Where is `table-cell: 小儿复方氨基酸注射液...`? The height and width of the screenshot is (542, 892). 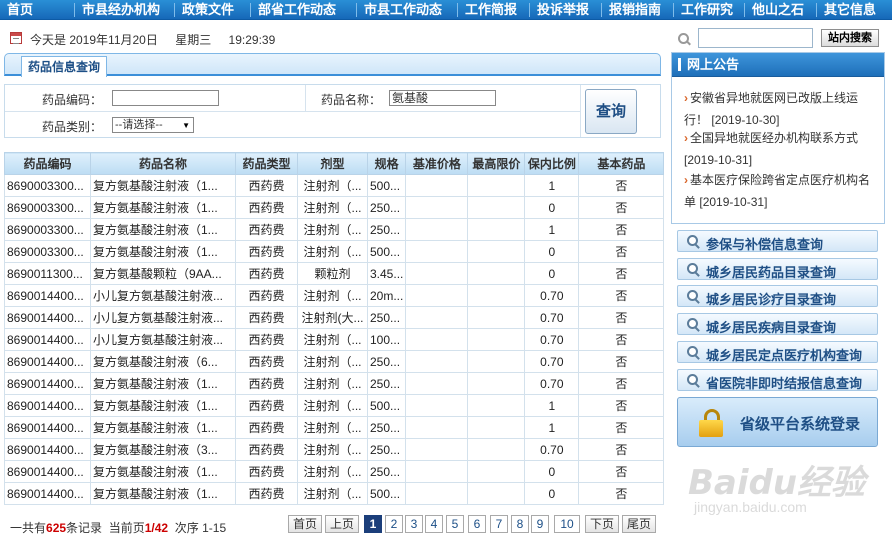 table-cell: 小儿复方氨基酸注射液... is located at coordinates (163, 295).